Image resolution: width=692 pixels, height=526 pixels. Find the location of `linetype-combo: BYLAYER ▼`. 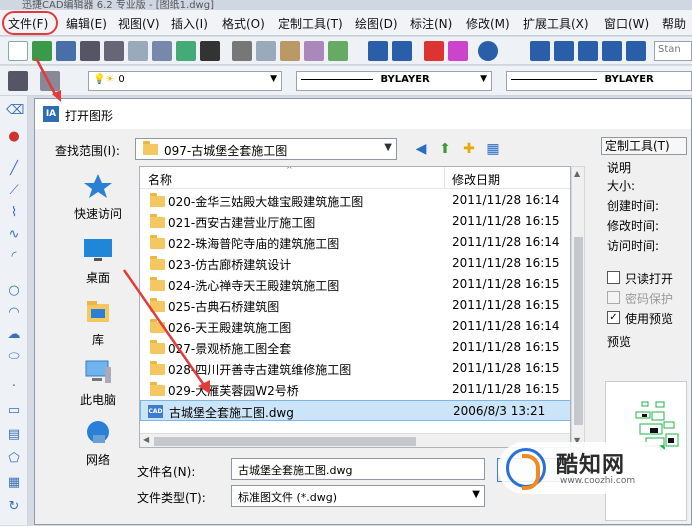

linetype-combo: BYLAYER ▼ is located at coordinates (394, 81).